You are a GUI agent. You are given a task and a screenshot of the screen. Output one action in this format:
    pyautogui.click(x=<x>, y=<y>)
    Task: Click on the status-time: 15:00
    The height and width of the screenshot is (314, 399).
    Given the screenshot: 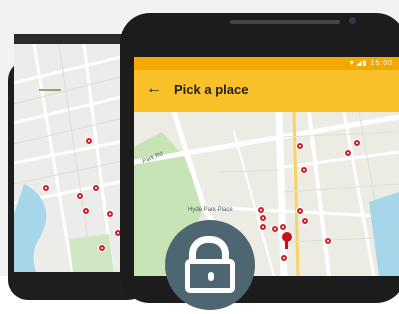 What is the action you would take?
    pyautogui.click(x=381, y=63)
    